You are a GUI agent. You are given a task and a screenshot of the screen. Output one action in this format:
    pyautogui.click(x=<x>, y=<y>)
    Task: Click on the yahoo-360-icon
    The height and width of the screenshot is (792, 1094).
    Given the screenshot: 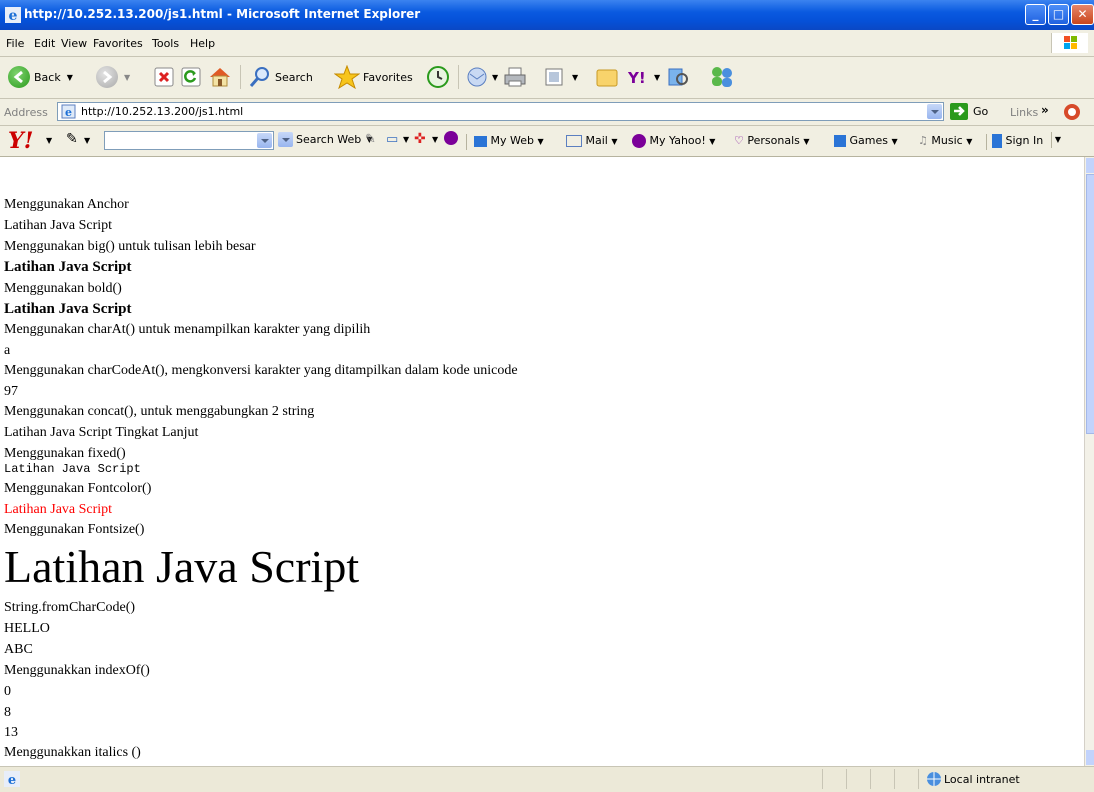 What is the action you would take?
    pyautogui.click(x=451, y=138)
    